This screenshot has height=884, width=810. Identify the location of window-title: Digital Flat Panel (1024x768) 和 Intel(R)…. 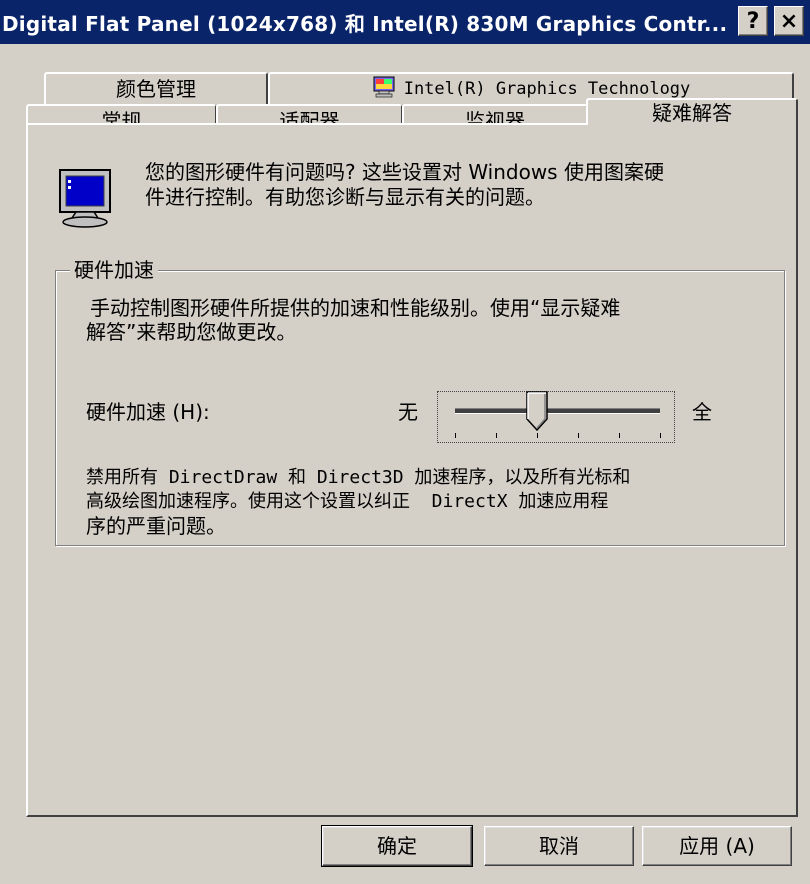
(365, 24).